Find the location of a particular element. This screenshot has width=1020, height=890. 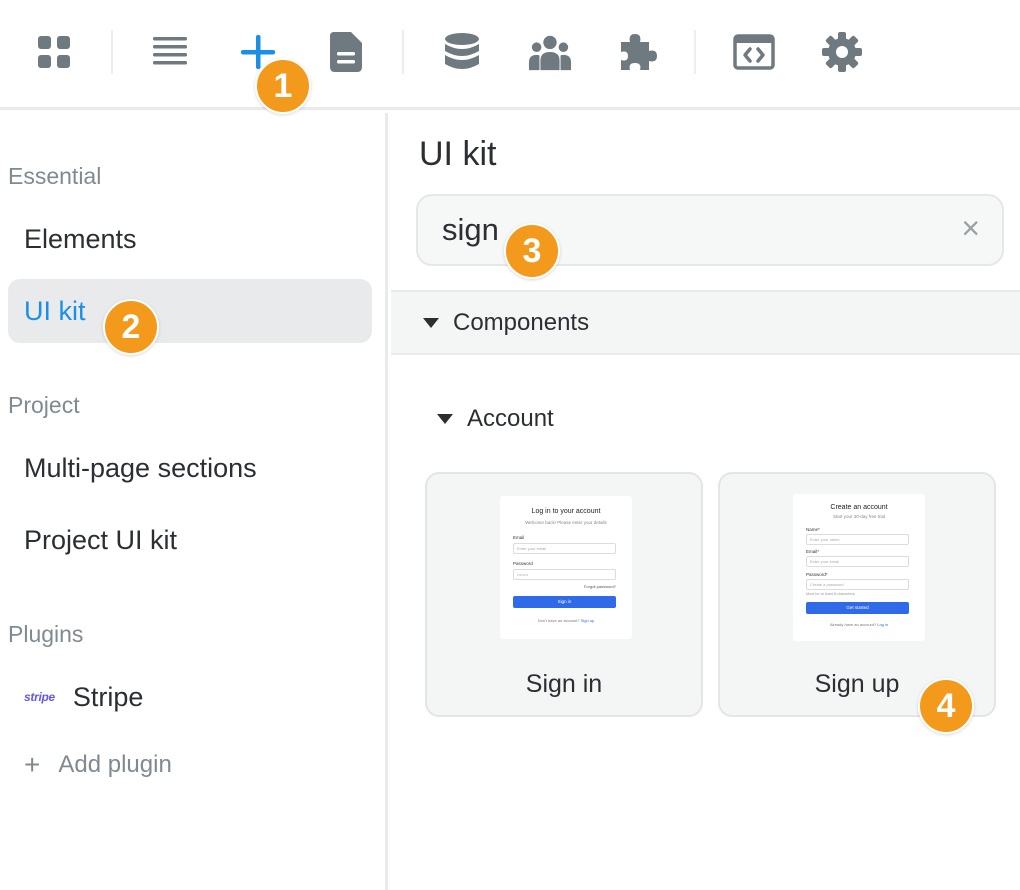

stripe-logo: stripe is located at coordinates (39, 697).